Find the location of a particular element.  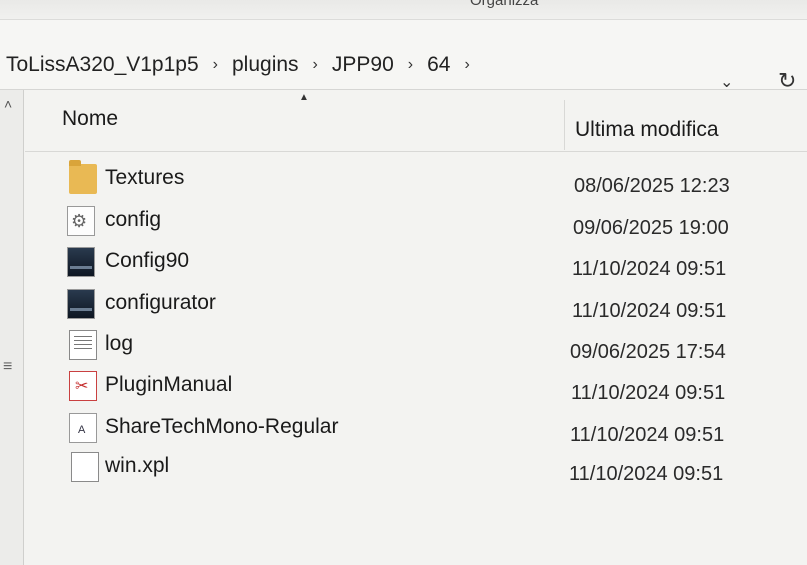

file-date: 08/06/2025 12:23 is located at coordinates (652, 186).